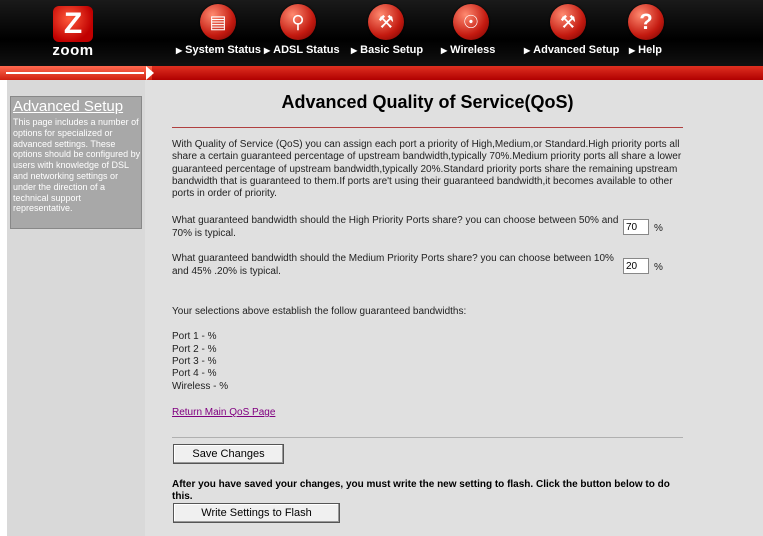  I want to click on tools-icon: ⚒, so click(568, 22).